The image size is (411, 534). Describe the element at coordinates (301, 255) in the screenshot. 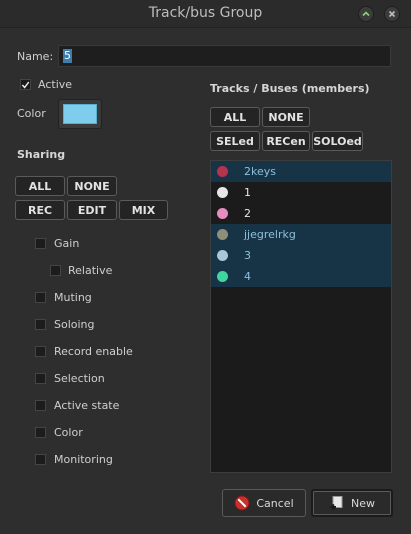

I see `track-row-3: 3` at that location.